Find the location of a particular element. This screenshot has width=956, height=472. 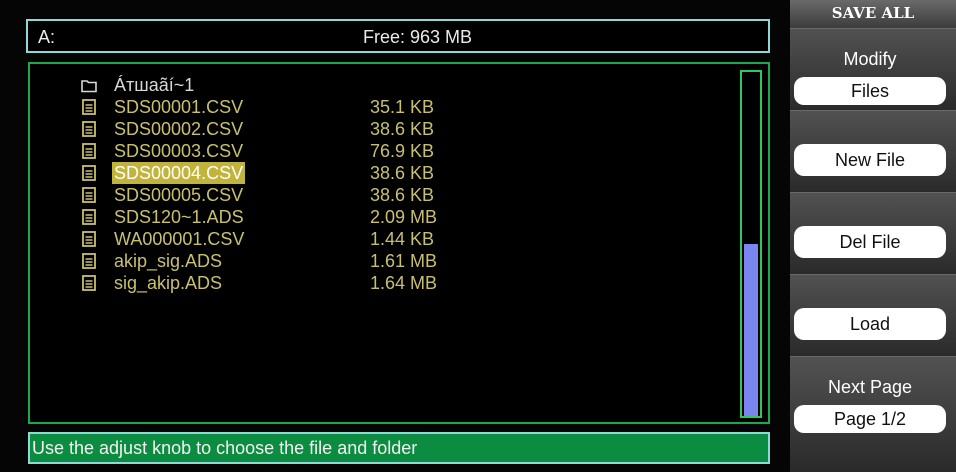

file-name: WA000001.CSV is located at coordinates (179, 239).